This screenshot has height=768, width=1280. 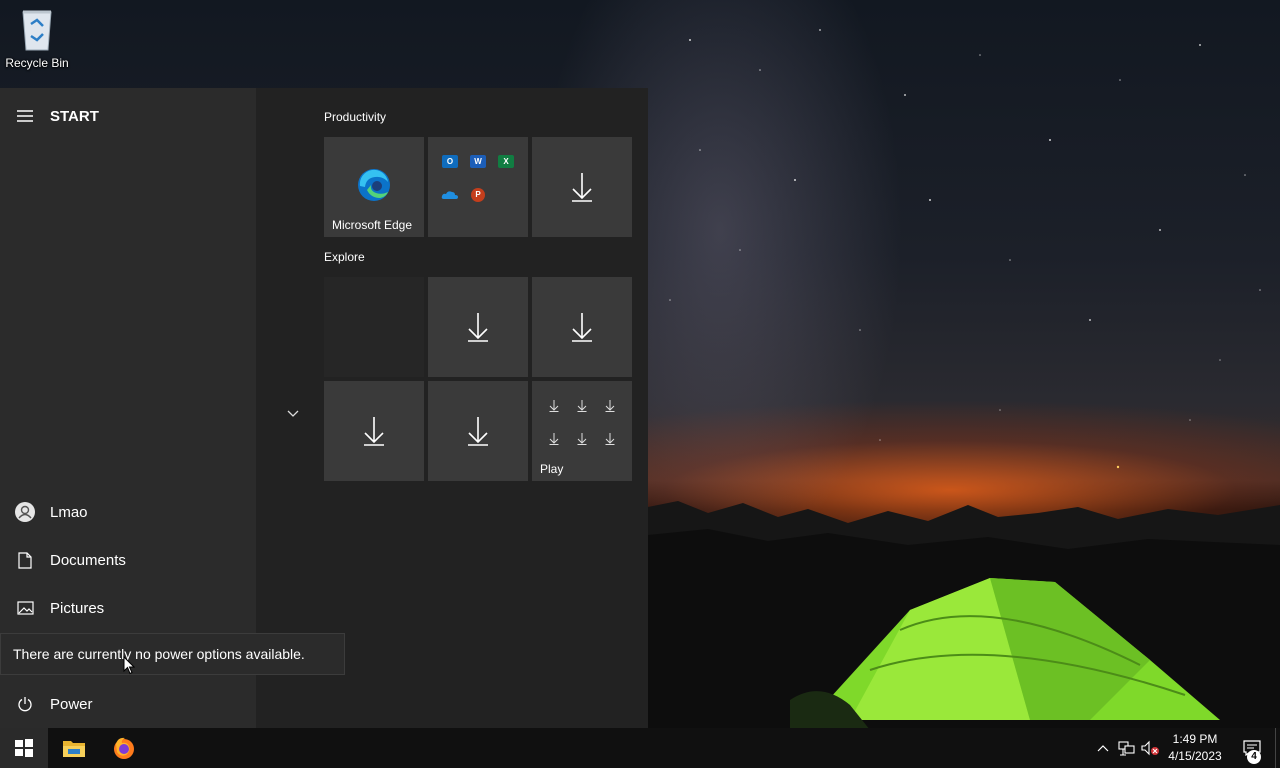 I want to click on tile-office-apps: O W X P, so click(x=478, y=187).